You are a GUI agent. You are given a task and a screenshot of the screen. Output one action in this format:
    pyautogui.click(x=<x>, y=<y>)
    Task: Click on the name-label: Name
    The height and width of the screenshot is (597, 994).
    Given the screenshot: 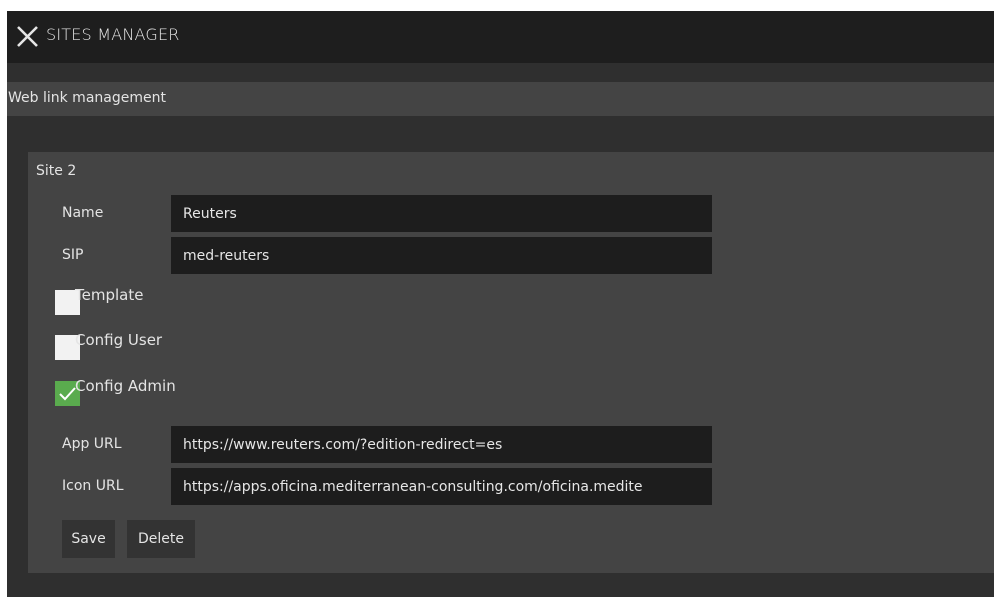 What is the action you would take?
    pyautogui.click(x=83, y=213)
    